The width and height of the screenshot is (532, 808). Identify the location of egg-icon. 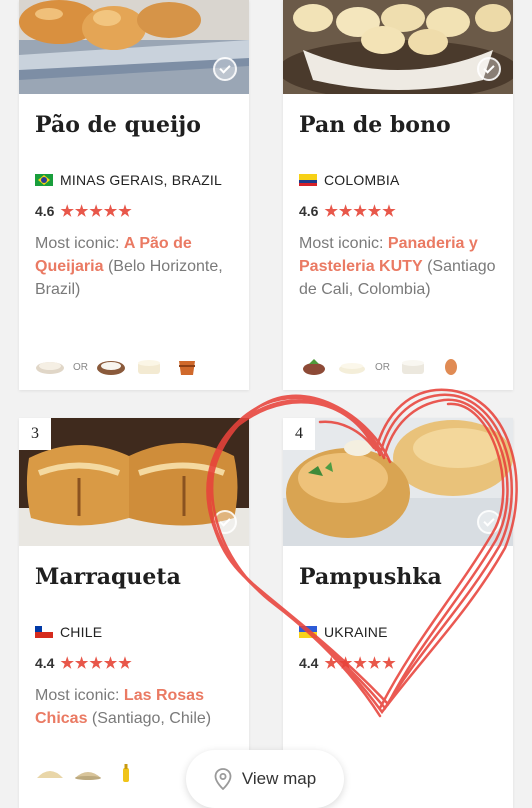
(451, 367).